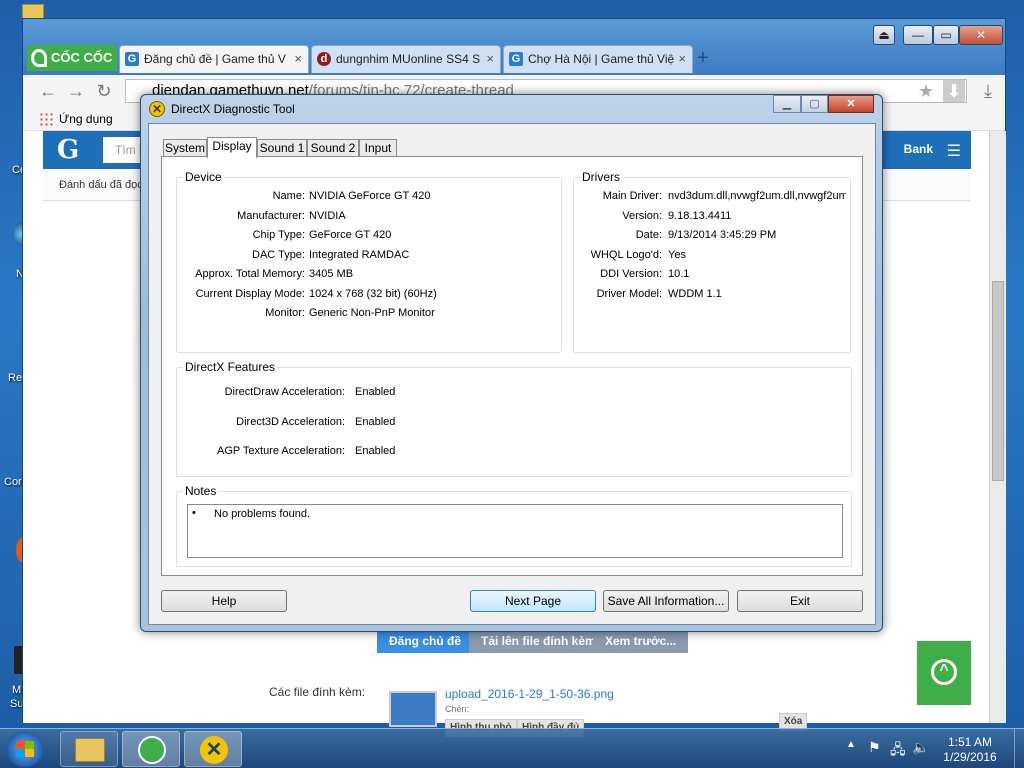 This screenshot has height=768, width=1024. What do you see at coordinates (529, 694) in the screenshot?
I see `attachment-file-link: upload_2016-1-29_1-50-36.png` at bounding box center [529, 694].